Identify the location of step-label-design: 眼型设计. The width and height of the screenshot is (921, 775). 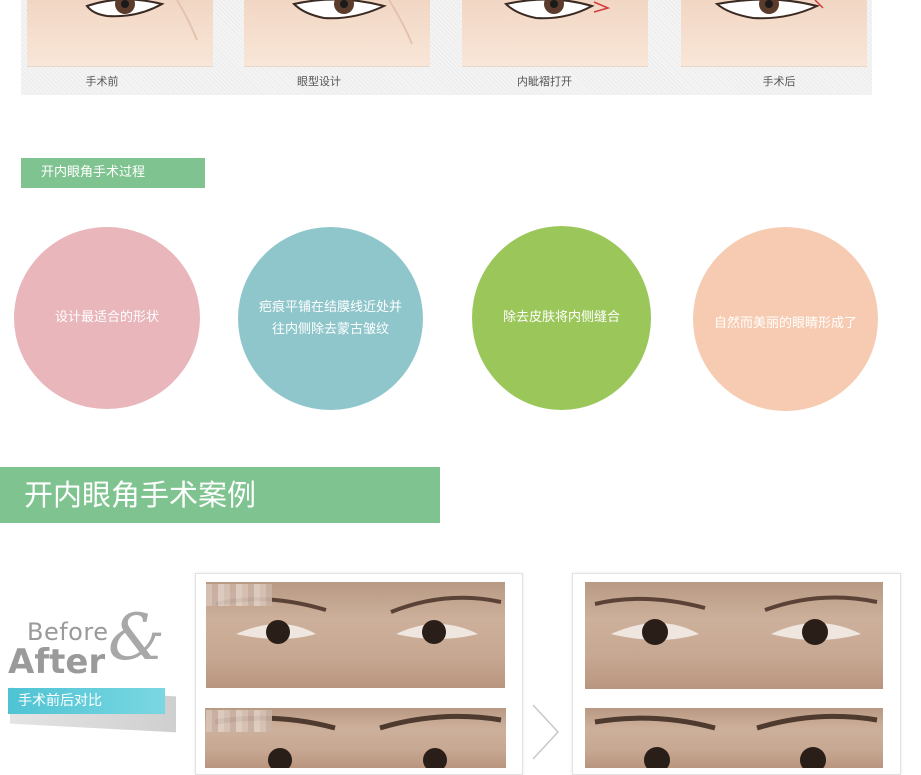
(319, 81).